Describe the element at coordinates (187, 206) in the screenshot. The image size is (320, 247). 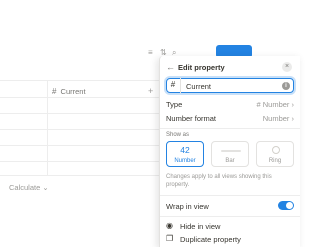
I see `wrap-in-view-label: Wrap in view` at that location.